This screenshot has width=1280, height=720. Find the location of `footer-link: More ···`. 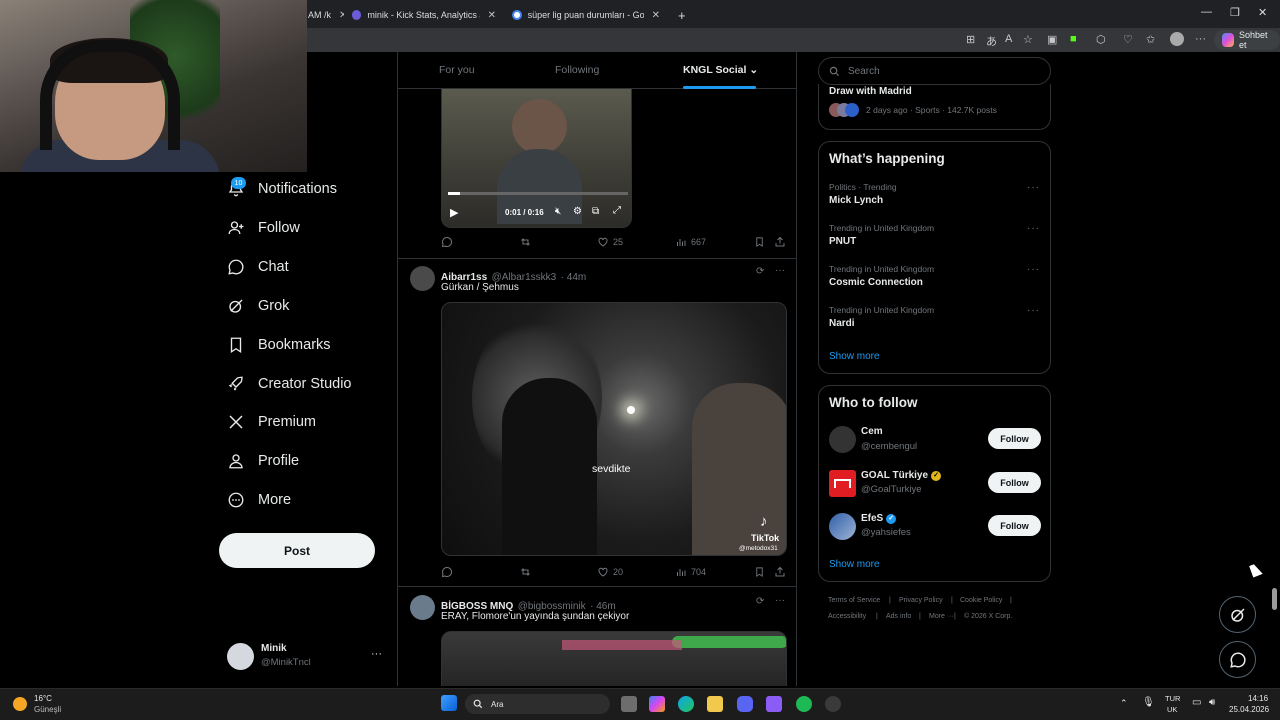

footer-link: More ··· is located at coordinates (941, 616).